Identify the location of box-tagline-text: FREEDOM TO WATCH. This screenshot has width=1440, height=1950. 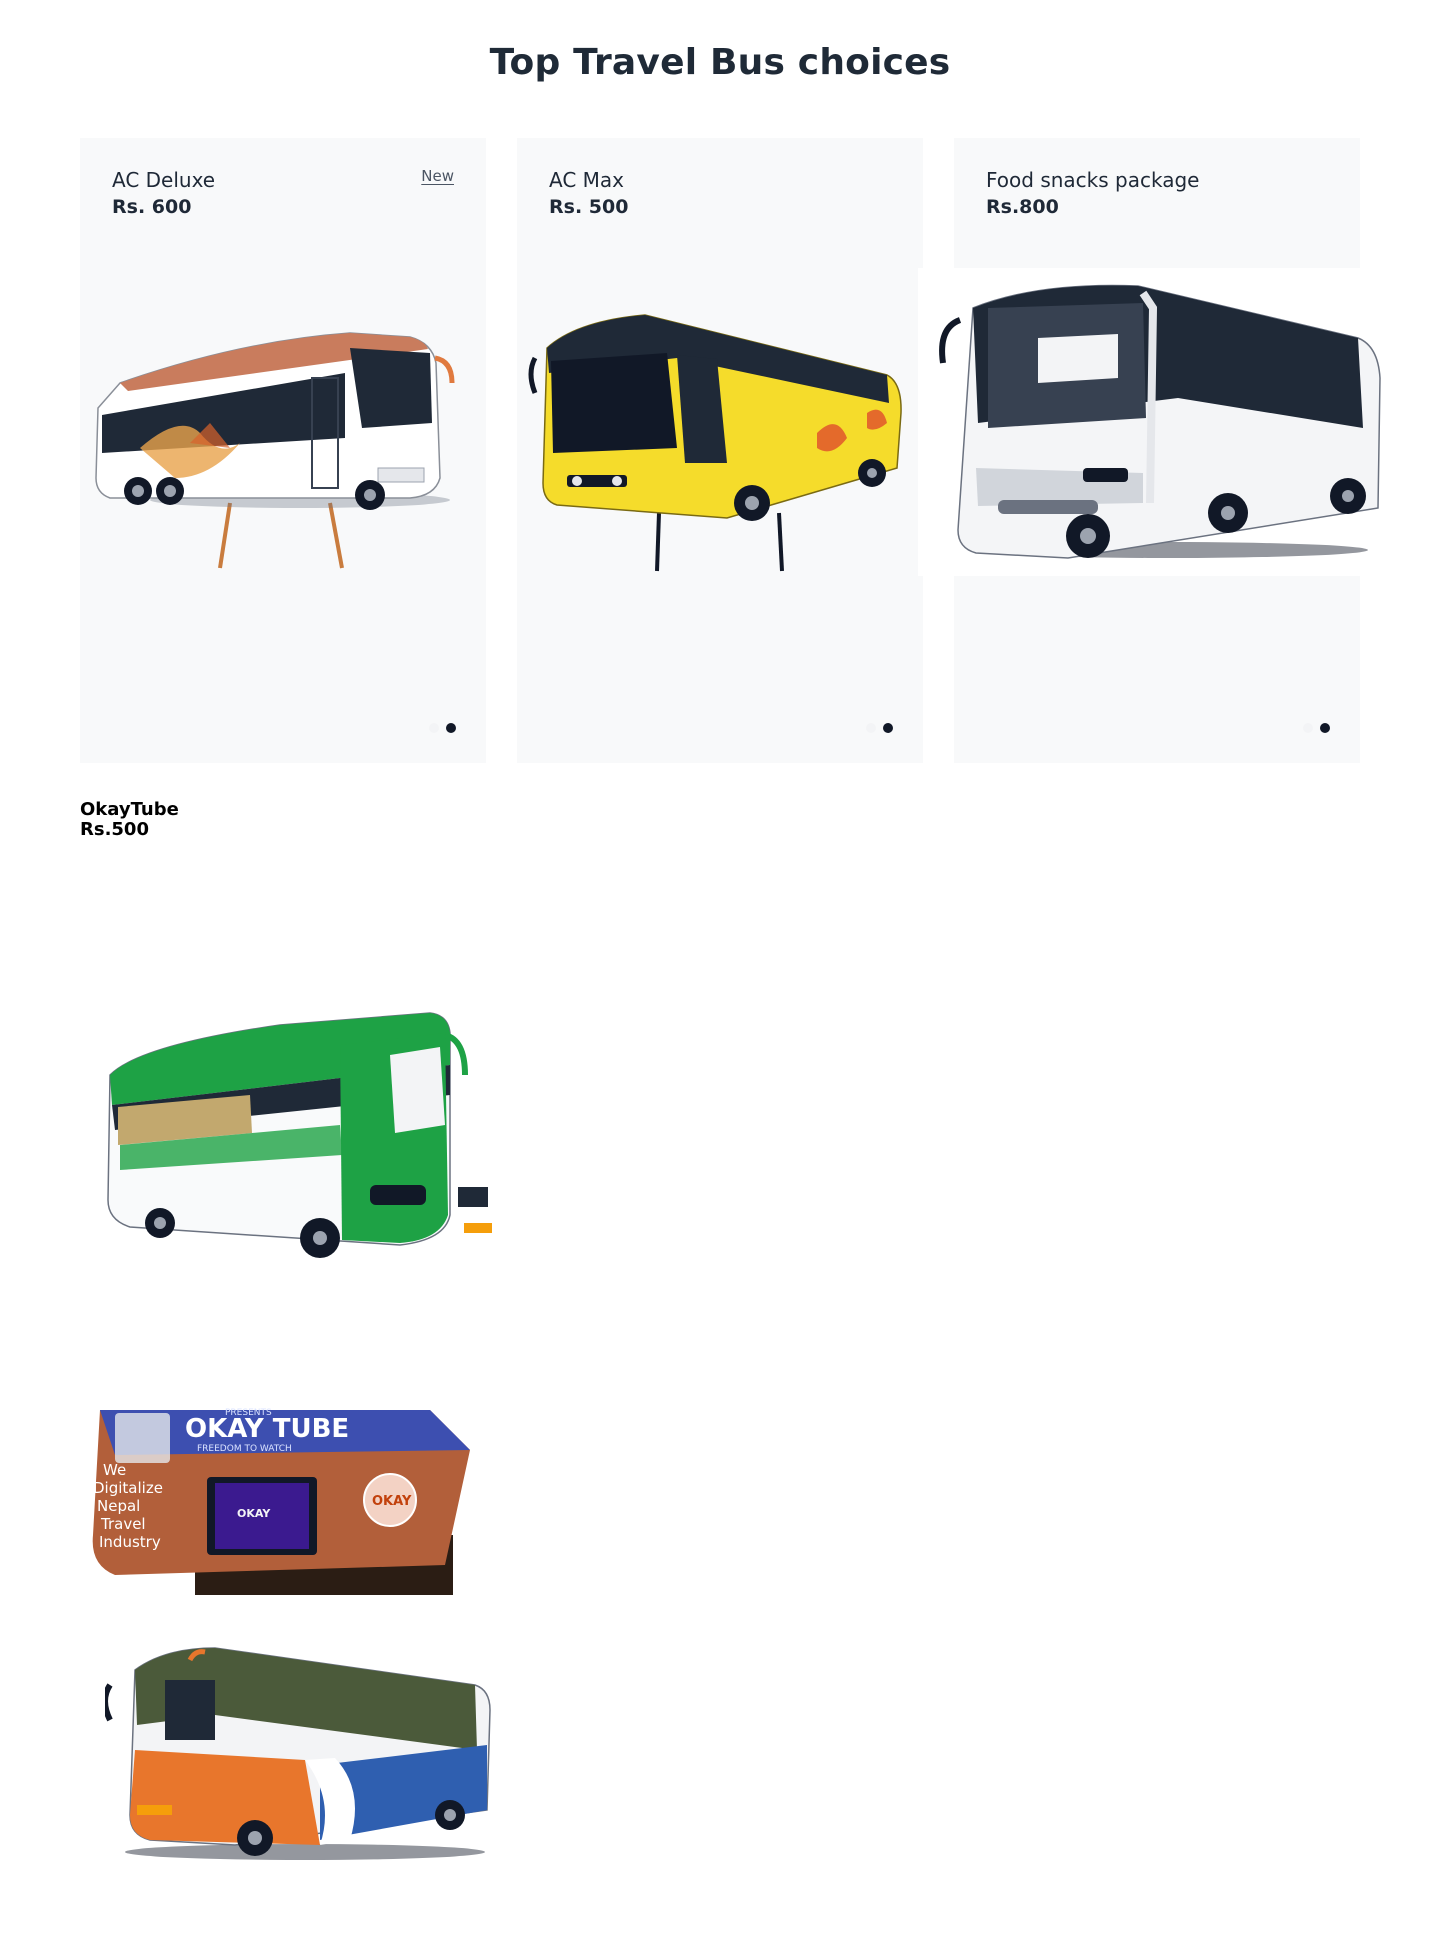
(244, 1449).